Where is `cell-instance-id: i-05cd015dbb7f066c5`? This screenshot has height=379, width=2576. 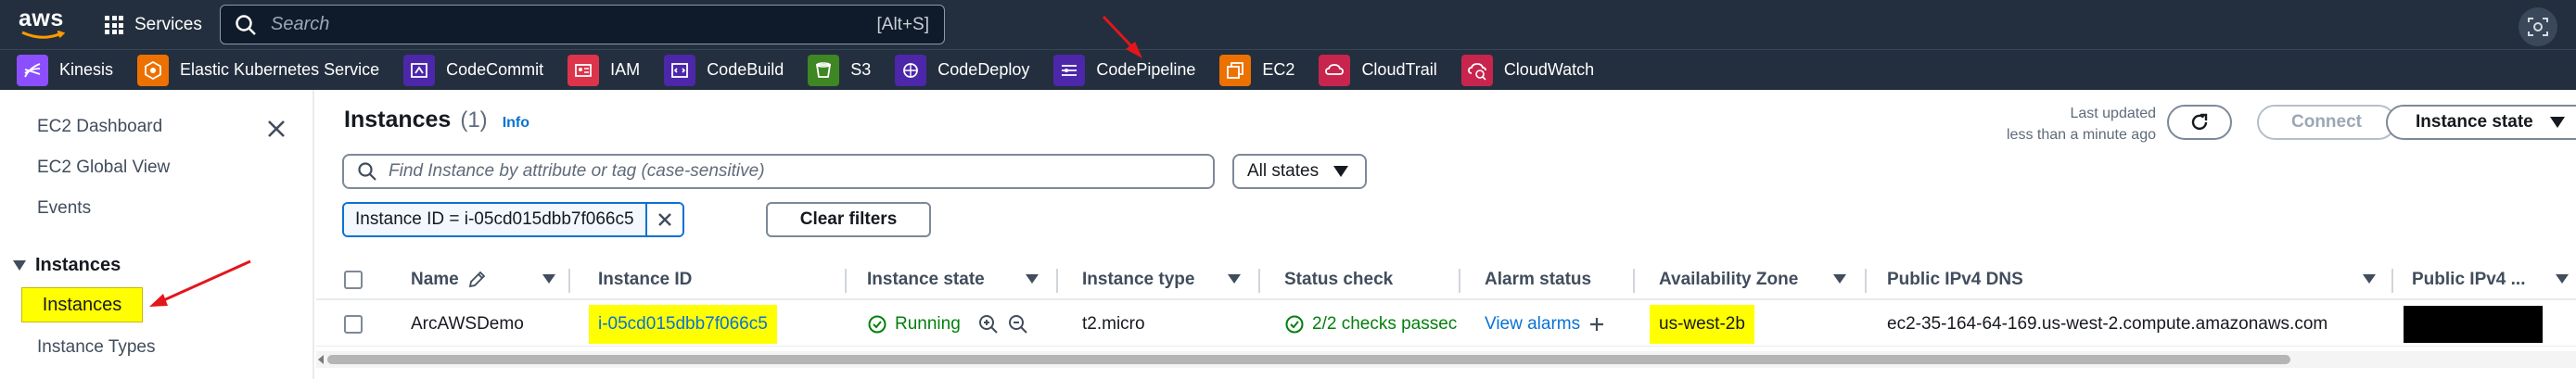 cell-instance-id: i-05cd015dbb7f066c5 is located at coordinates (683, 324).